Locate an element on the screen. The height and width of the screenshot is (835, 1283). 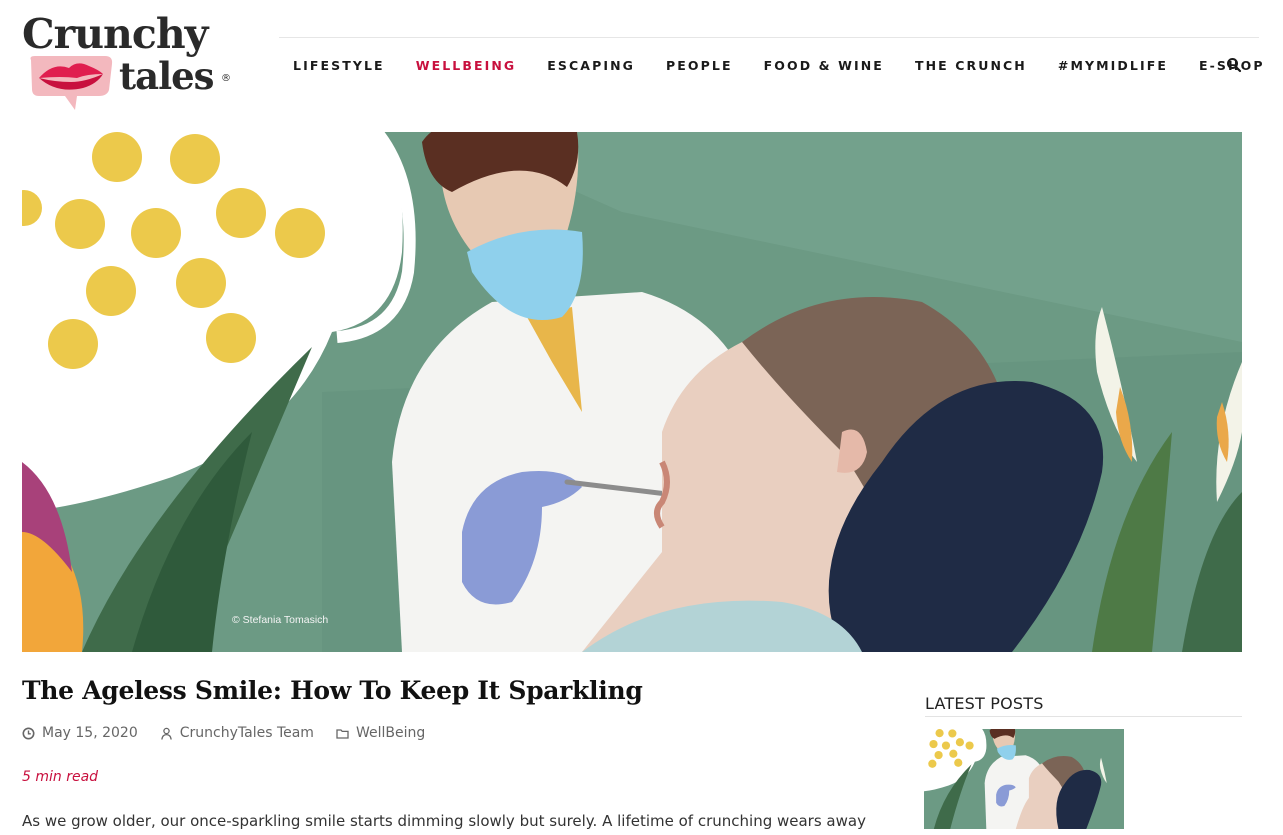
nav-item-wellbeing: WELLBEING is located at coordinates (466, 65).